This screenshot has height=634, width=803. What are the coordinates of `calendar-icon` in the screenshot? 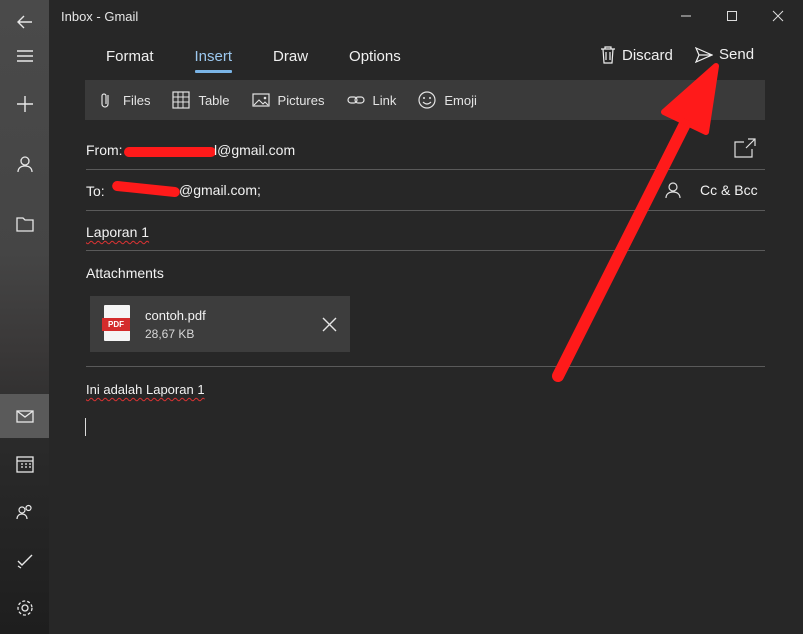 It's located at (24, 464).